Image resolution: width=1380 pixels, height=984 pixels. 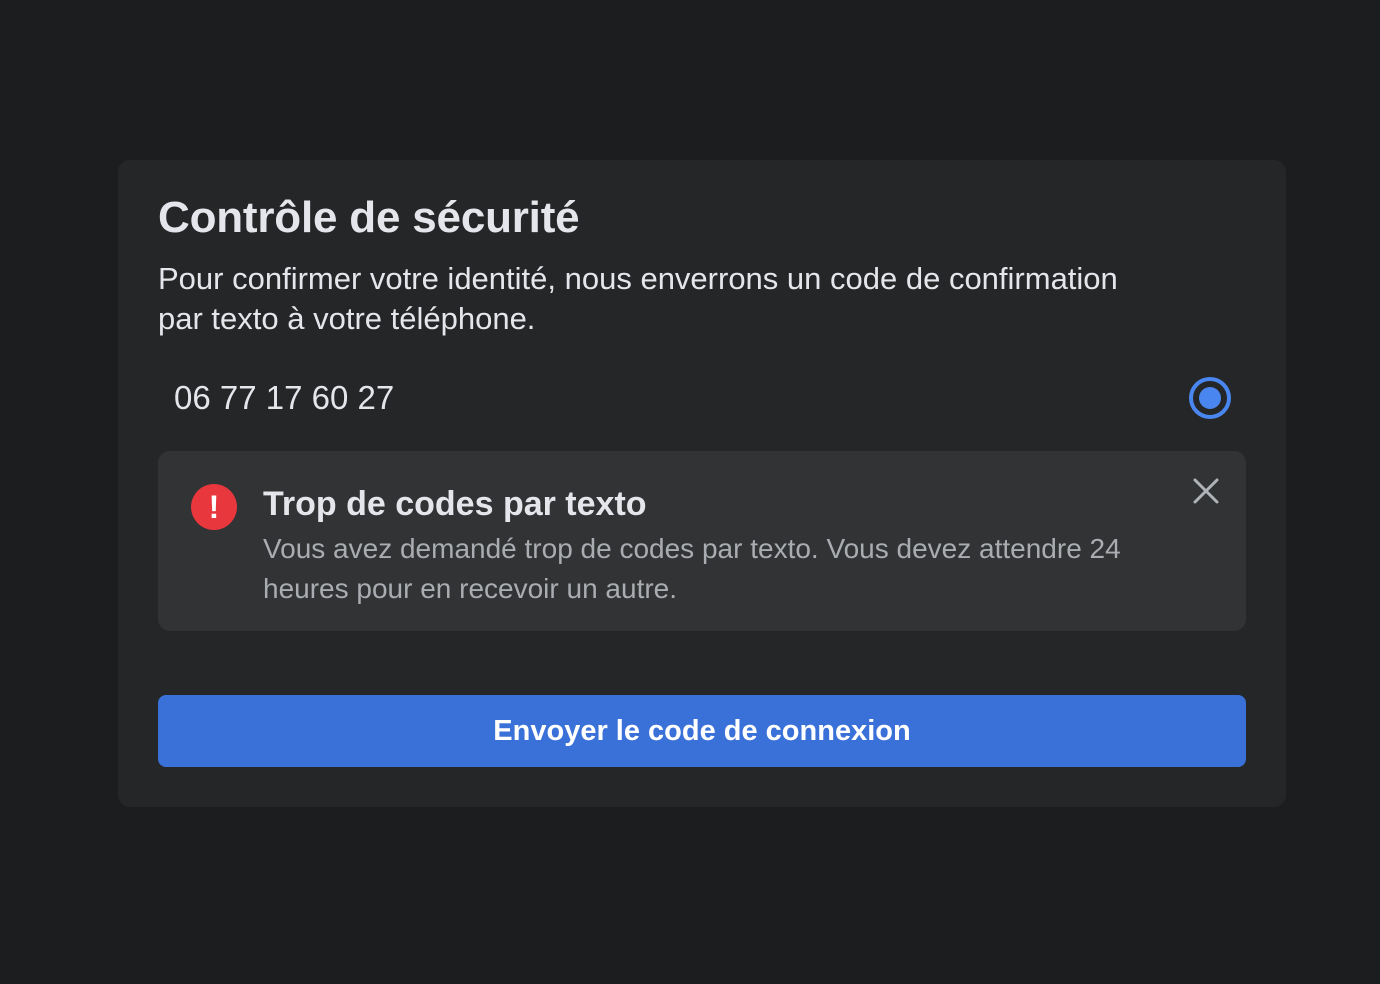 I want to click on phone-number: 06 77 17 60 27, so click(x=284, y=397).